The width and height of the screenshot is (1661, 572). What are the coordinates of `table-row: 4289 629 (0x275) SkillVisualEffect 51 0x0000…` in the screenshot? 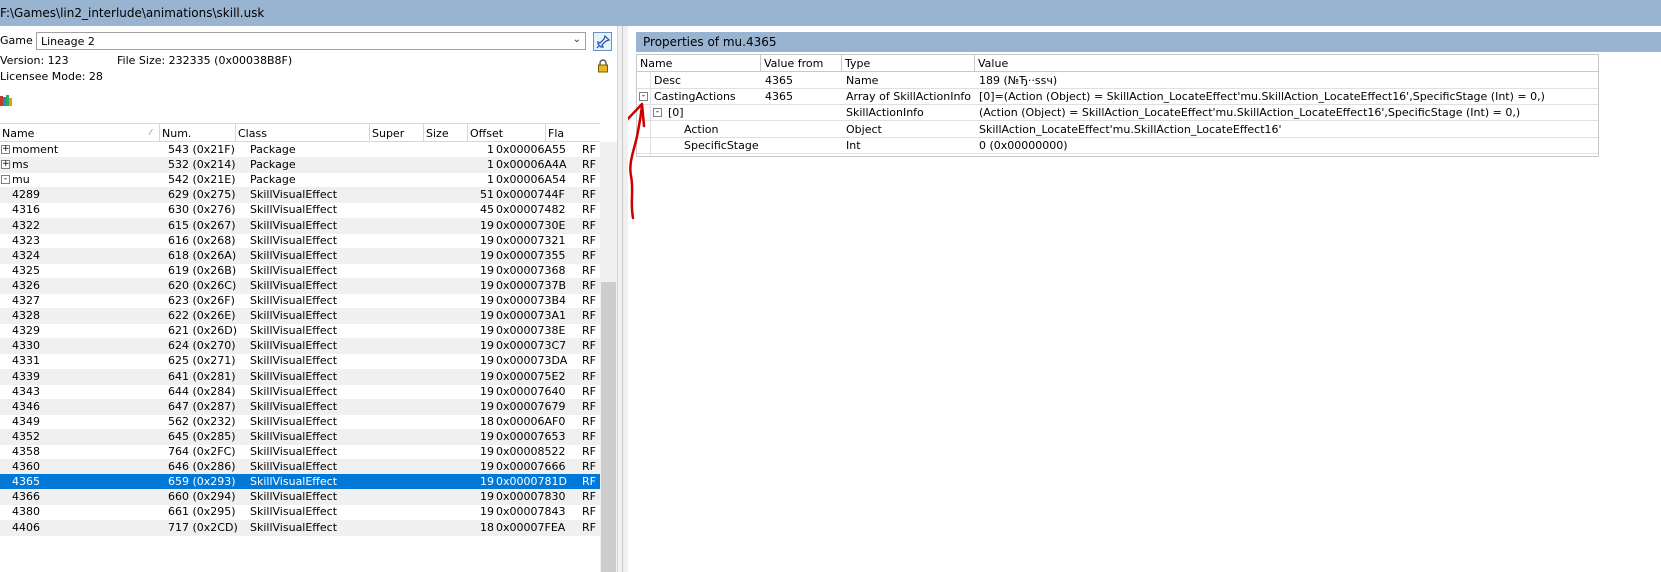 It's located at (300, 195).